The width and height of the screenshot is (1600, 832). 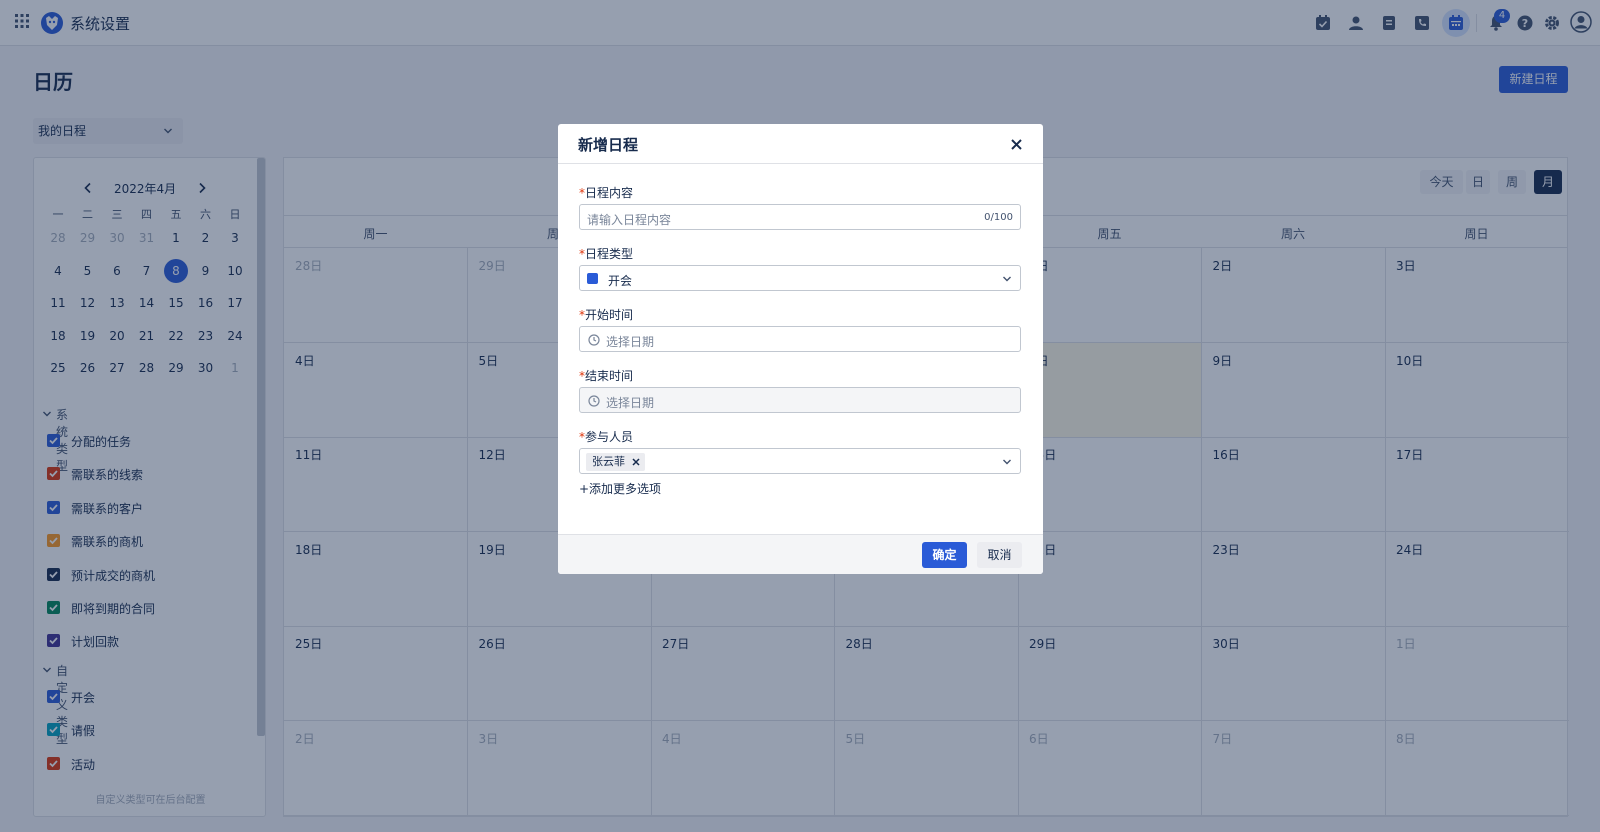 I want to click on modal-header: 新增日程, so click(x=800, y=144).